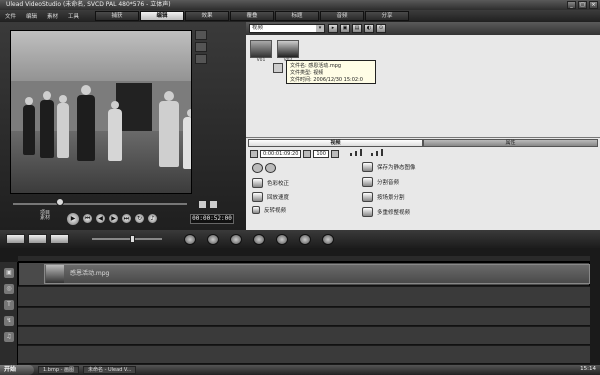 This screenshot has width=600, height=375. I want to click on mark-in-button, so click(202, 204).